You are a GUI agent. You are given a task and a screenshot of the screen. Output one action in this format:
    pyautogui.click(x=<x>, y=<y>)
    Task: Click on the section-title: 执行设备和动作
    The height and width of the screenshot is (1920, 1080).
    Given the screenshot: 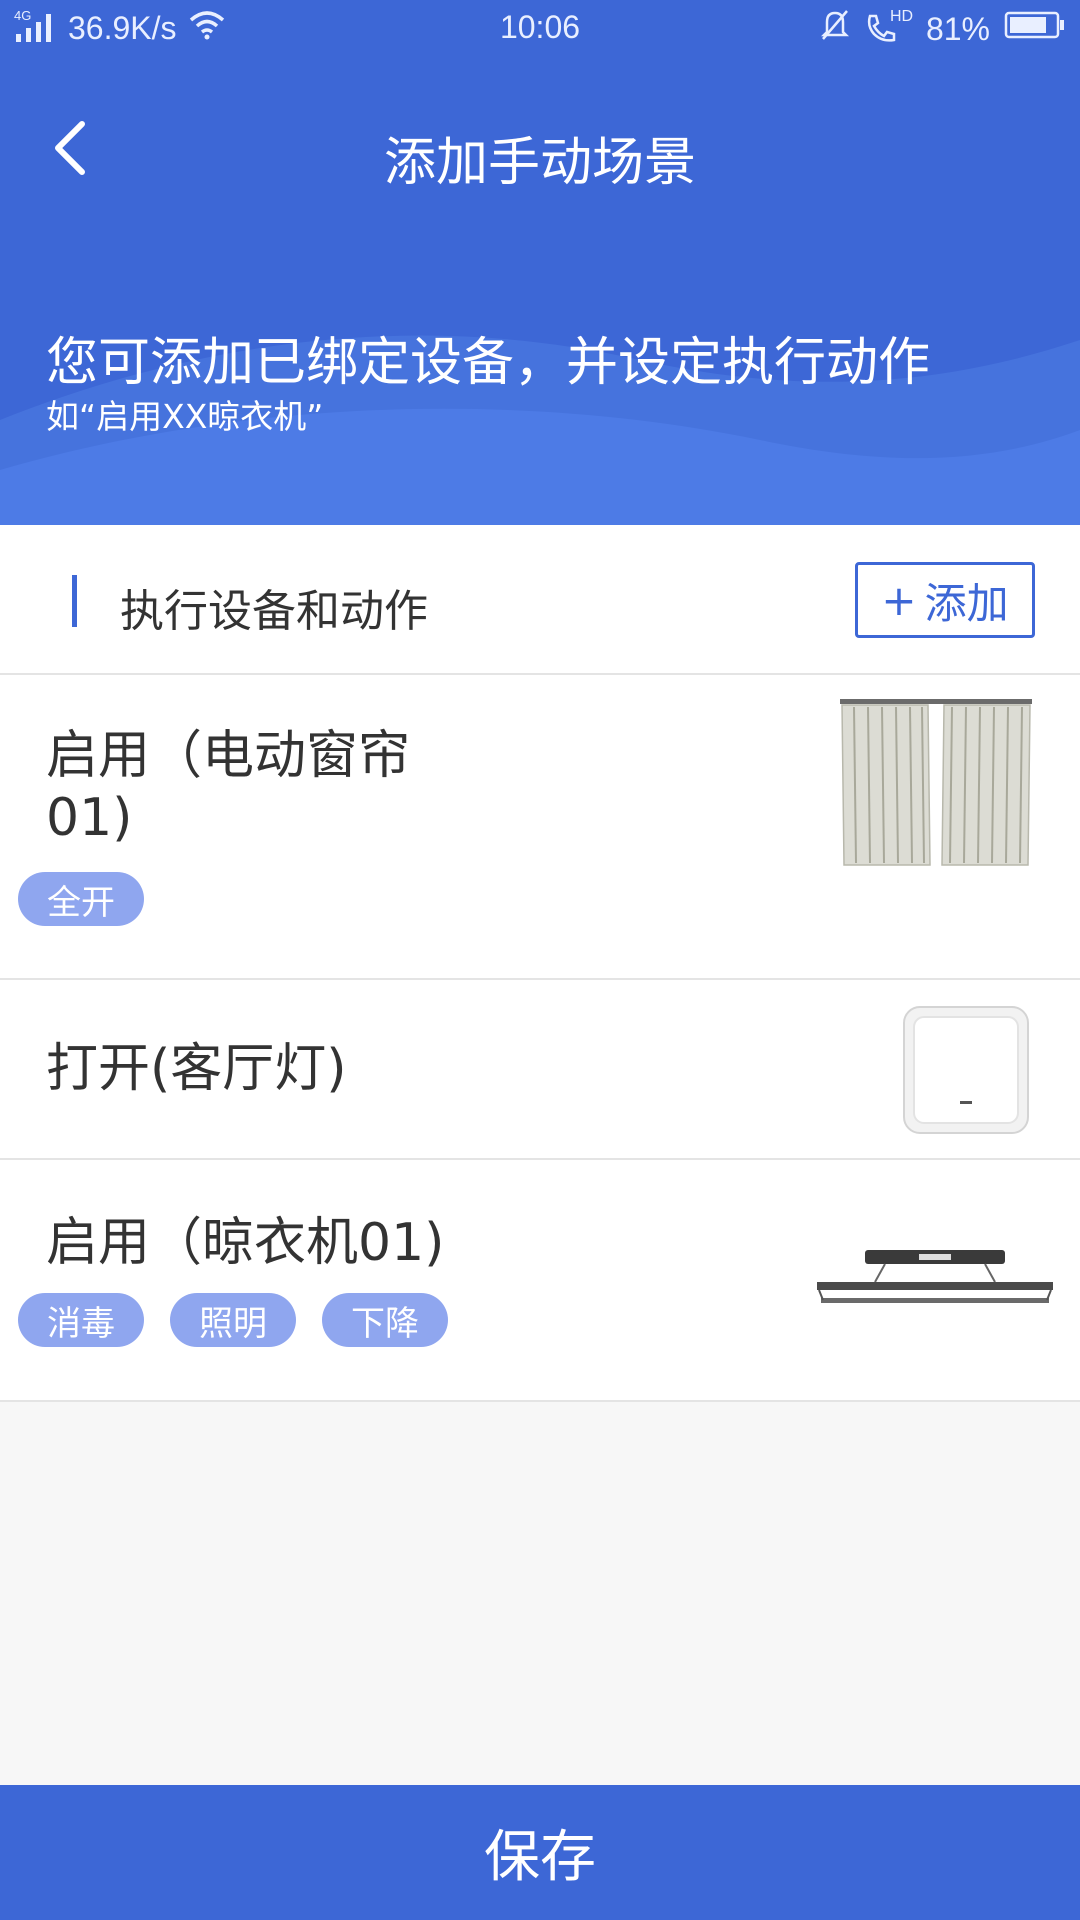 What is the action you would take?
    pyautogui.click(x=274, y=611)
    